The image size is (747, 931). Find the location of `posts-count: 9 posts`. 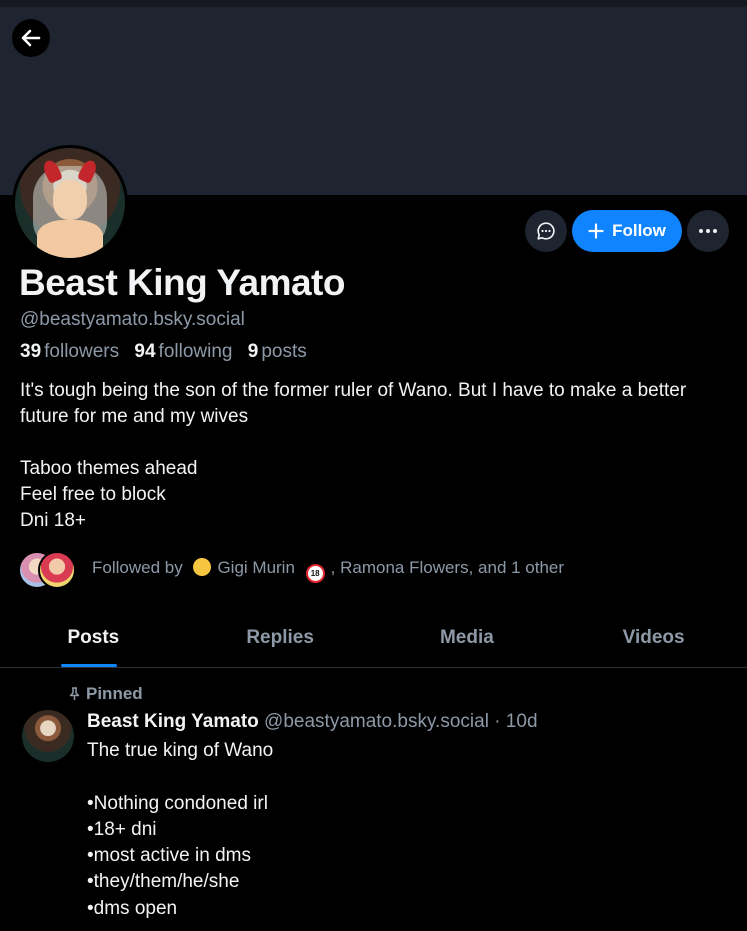

posts-count: 9 posts is located at coordinates (277, 351).